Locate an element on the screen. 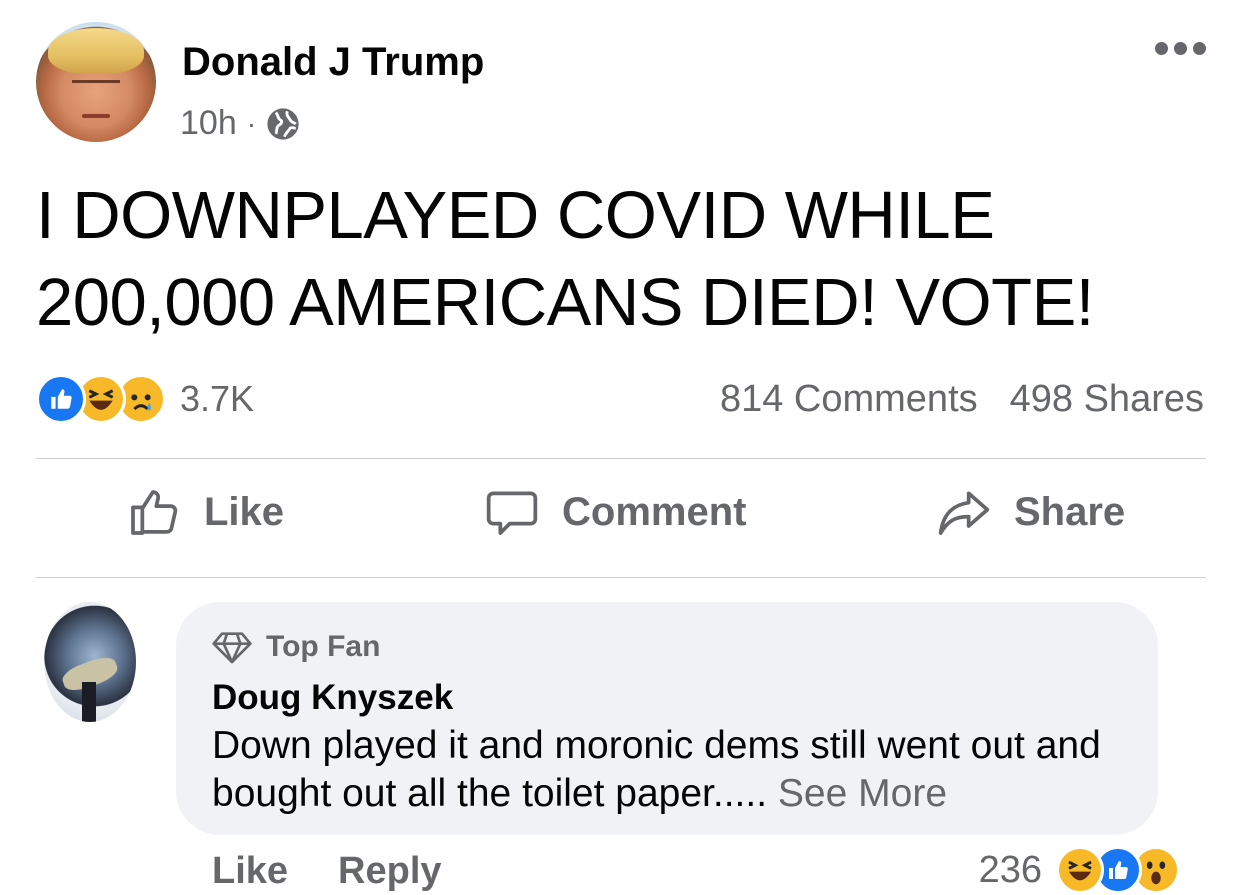  comment-button: Comment is located at coordinates (615, 512).